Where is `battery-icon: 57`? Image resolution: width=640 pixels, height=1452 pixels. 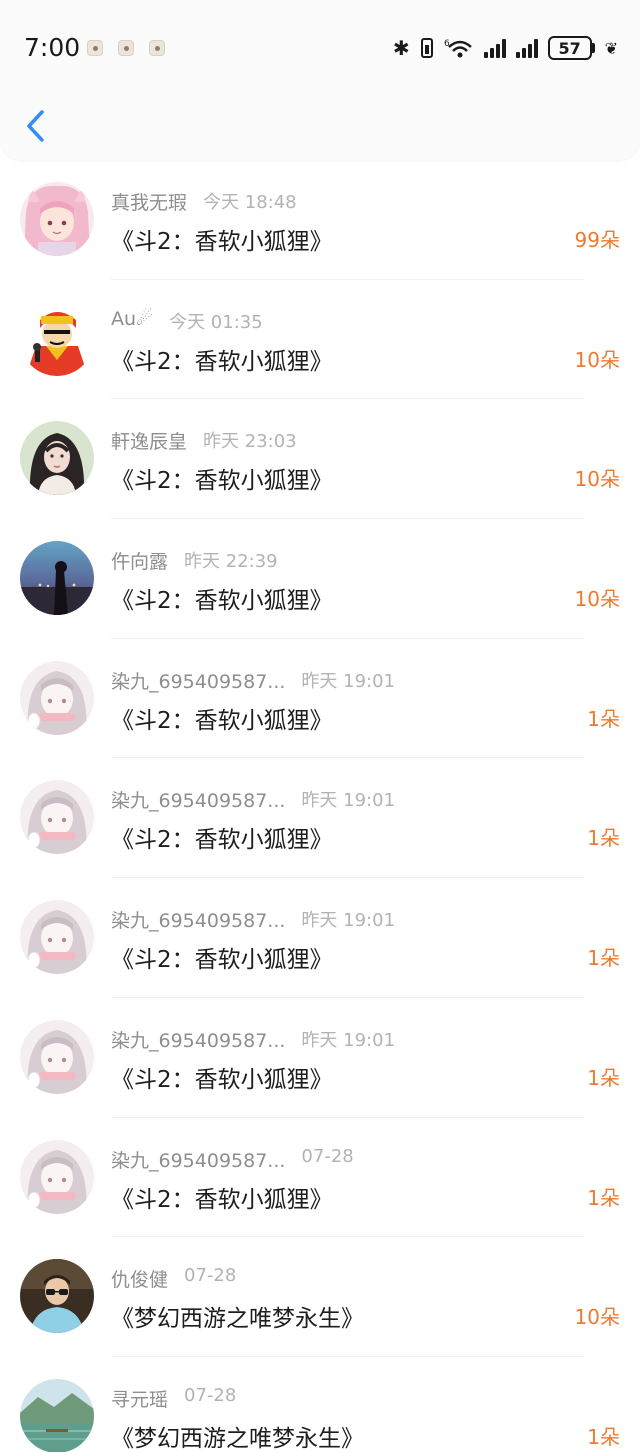 battery-icon: 57 is located at coordinates (571, 48).